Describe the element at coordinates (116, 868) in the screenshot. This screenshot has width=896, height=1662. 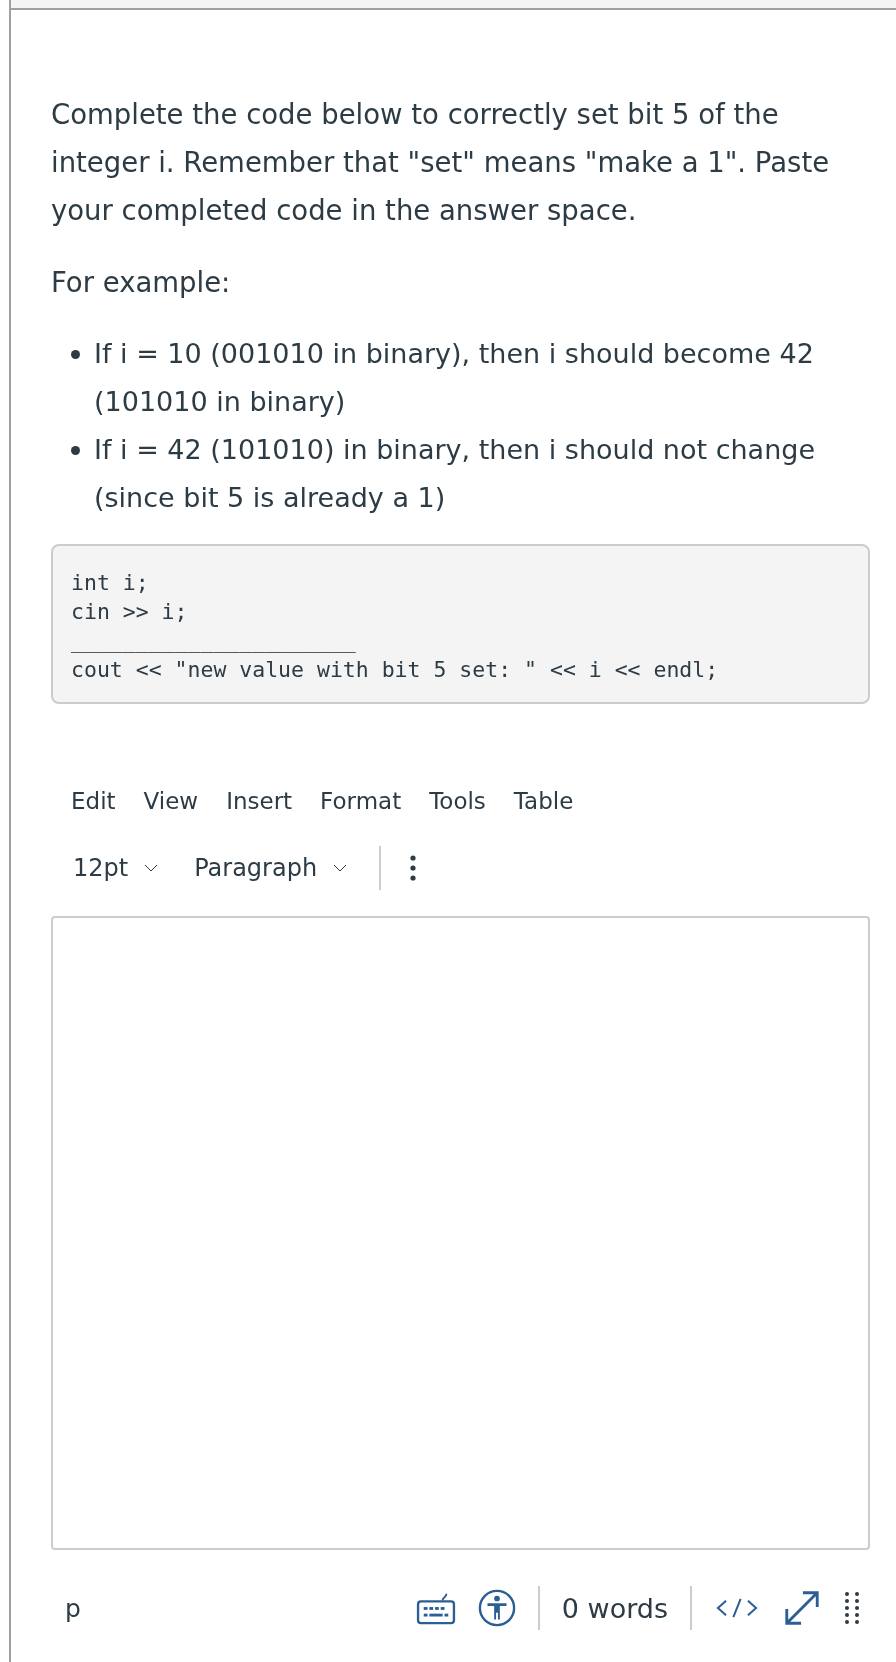
I see `dropdown-button: 12pt` at that location.